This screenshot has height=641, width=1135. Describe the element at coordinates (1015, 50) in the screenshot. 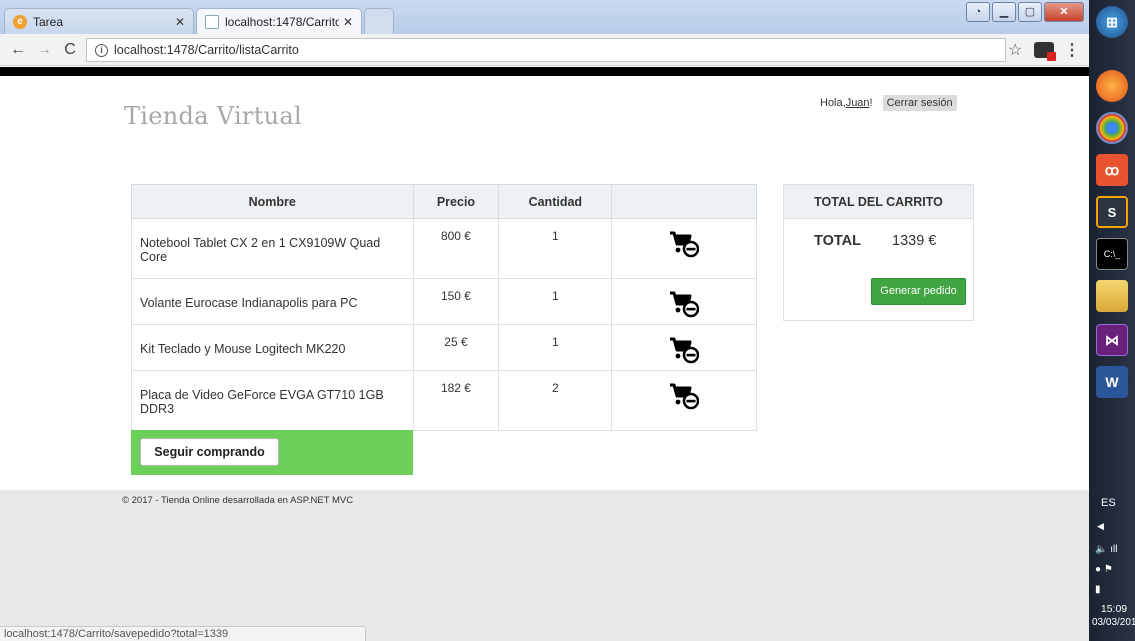

I see `bookmark-star-icon: ☆` at that location.